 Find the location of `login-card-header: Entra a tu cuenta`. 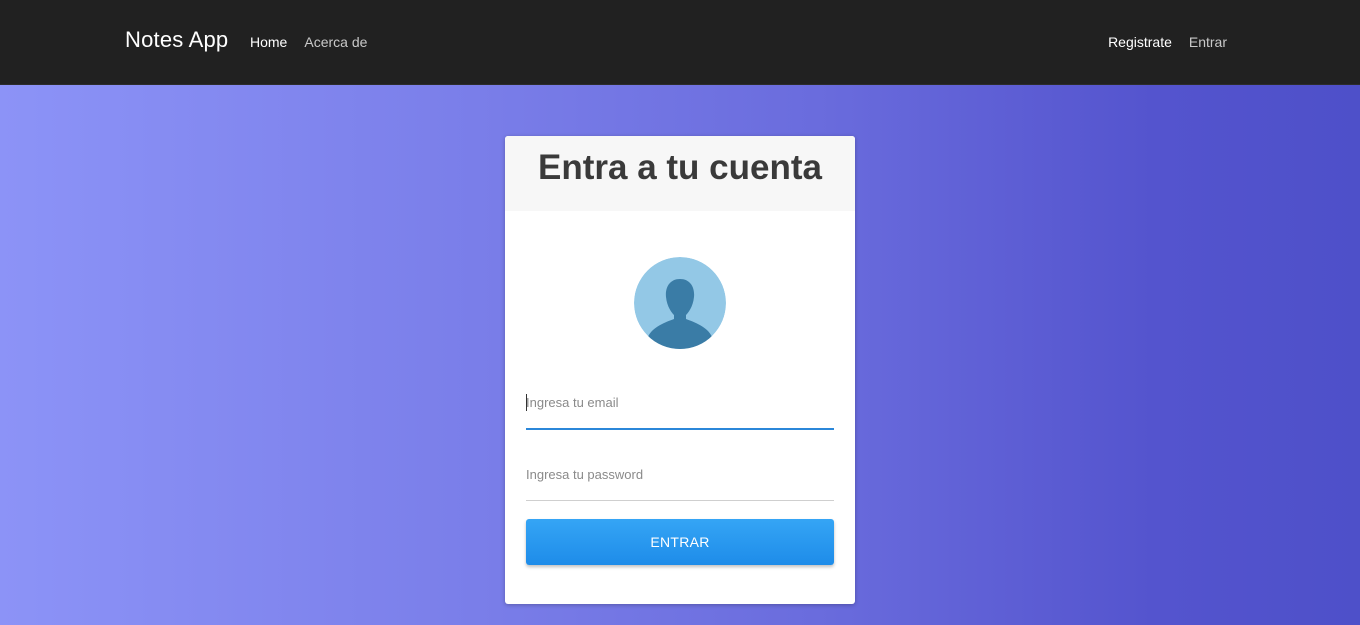

login-card-header: Entra a tu cuenta is located at coordinates (680, 173).